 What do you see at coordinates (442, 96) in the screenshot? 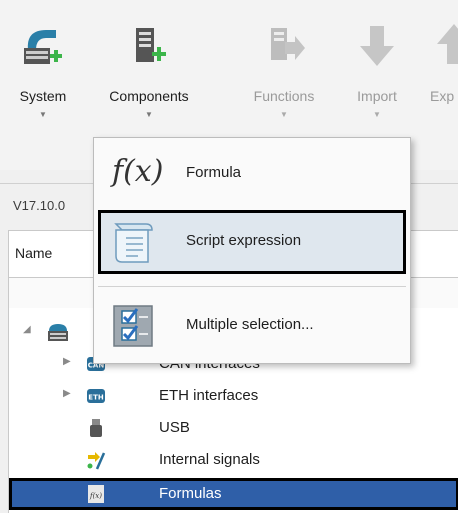
I see `export-button-label: Exp` at bounding box center [442, 96].